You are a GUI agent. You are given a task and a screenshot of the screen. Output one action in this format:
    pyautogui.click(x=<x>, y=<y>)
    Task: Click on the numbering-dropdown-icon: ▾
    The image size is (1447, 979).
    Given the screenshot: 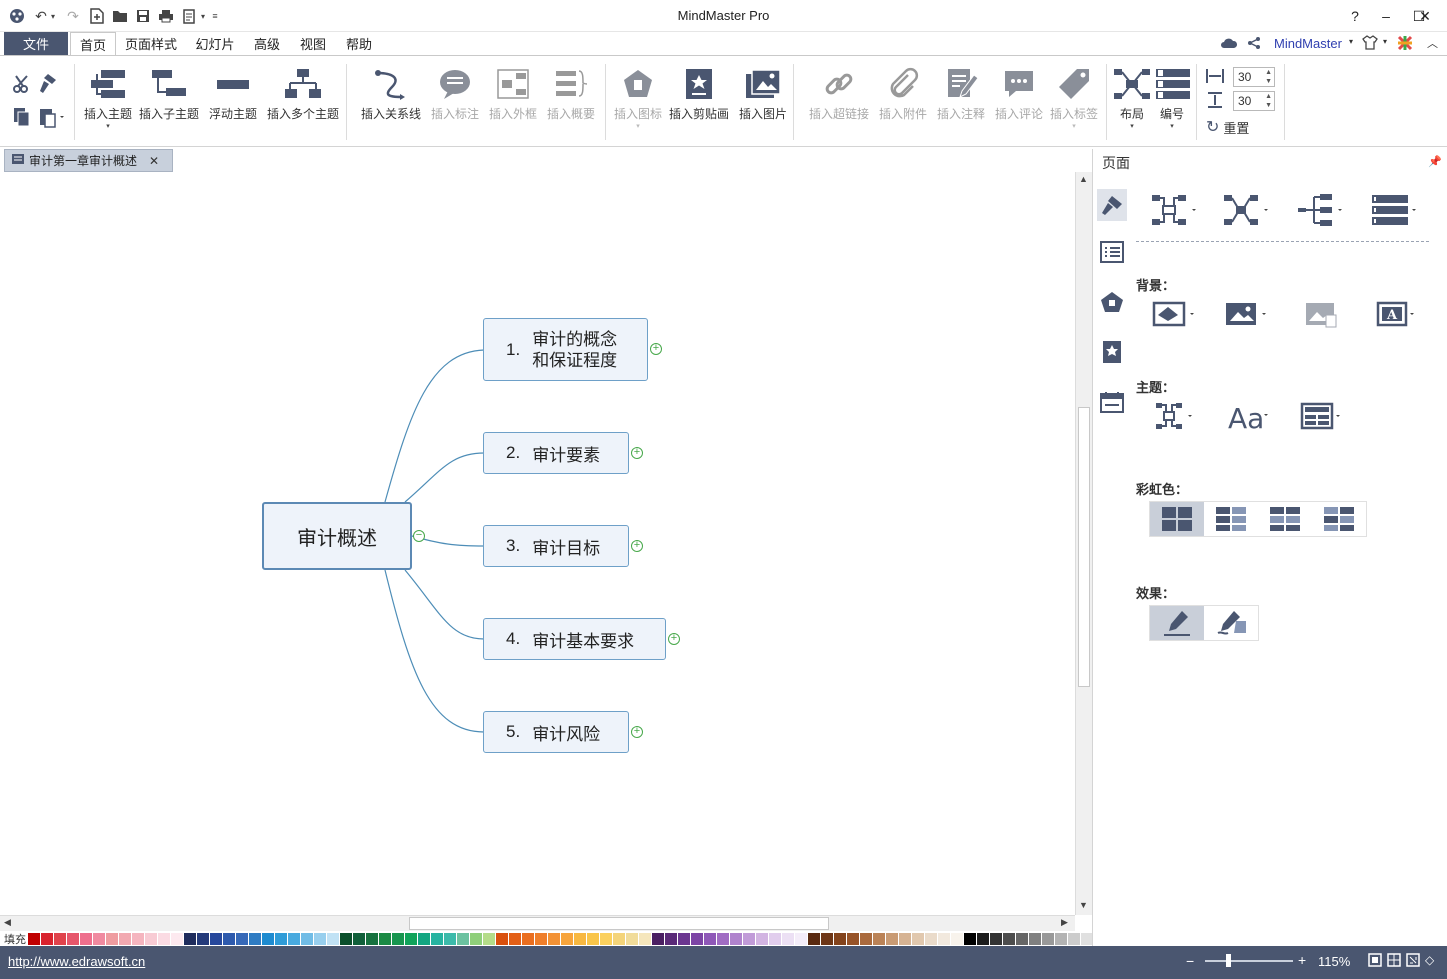 What is the action you would take?
    pyautogui.click(x=1172, y=126)
    